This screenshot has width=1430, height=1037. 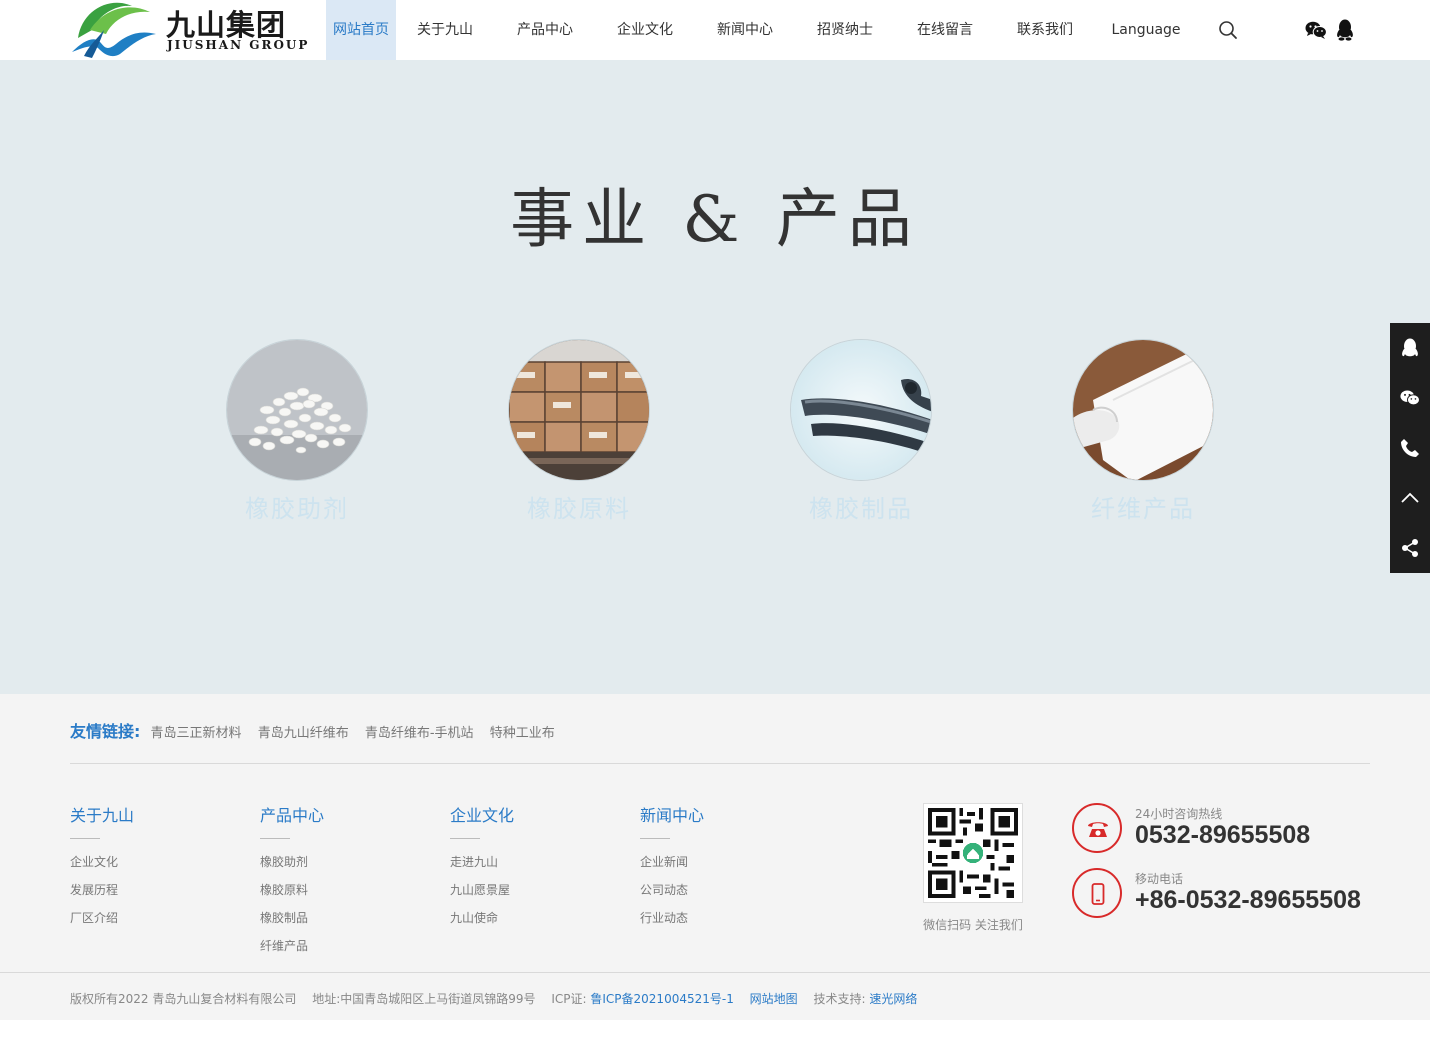 I want to click on footer-link: 九山愿景屋, so click(x=540, y=895).